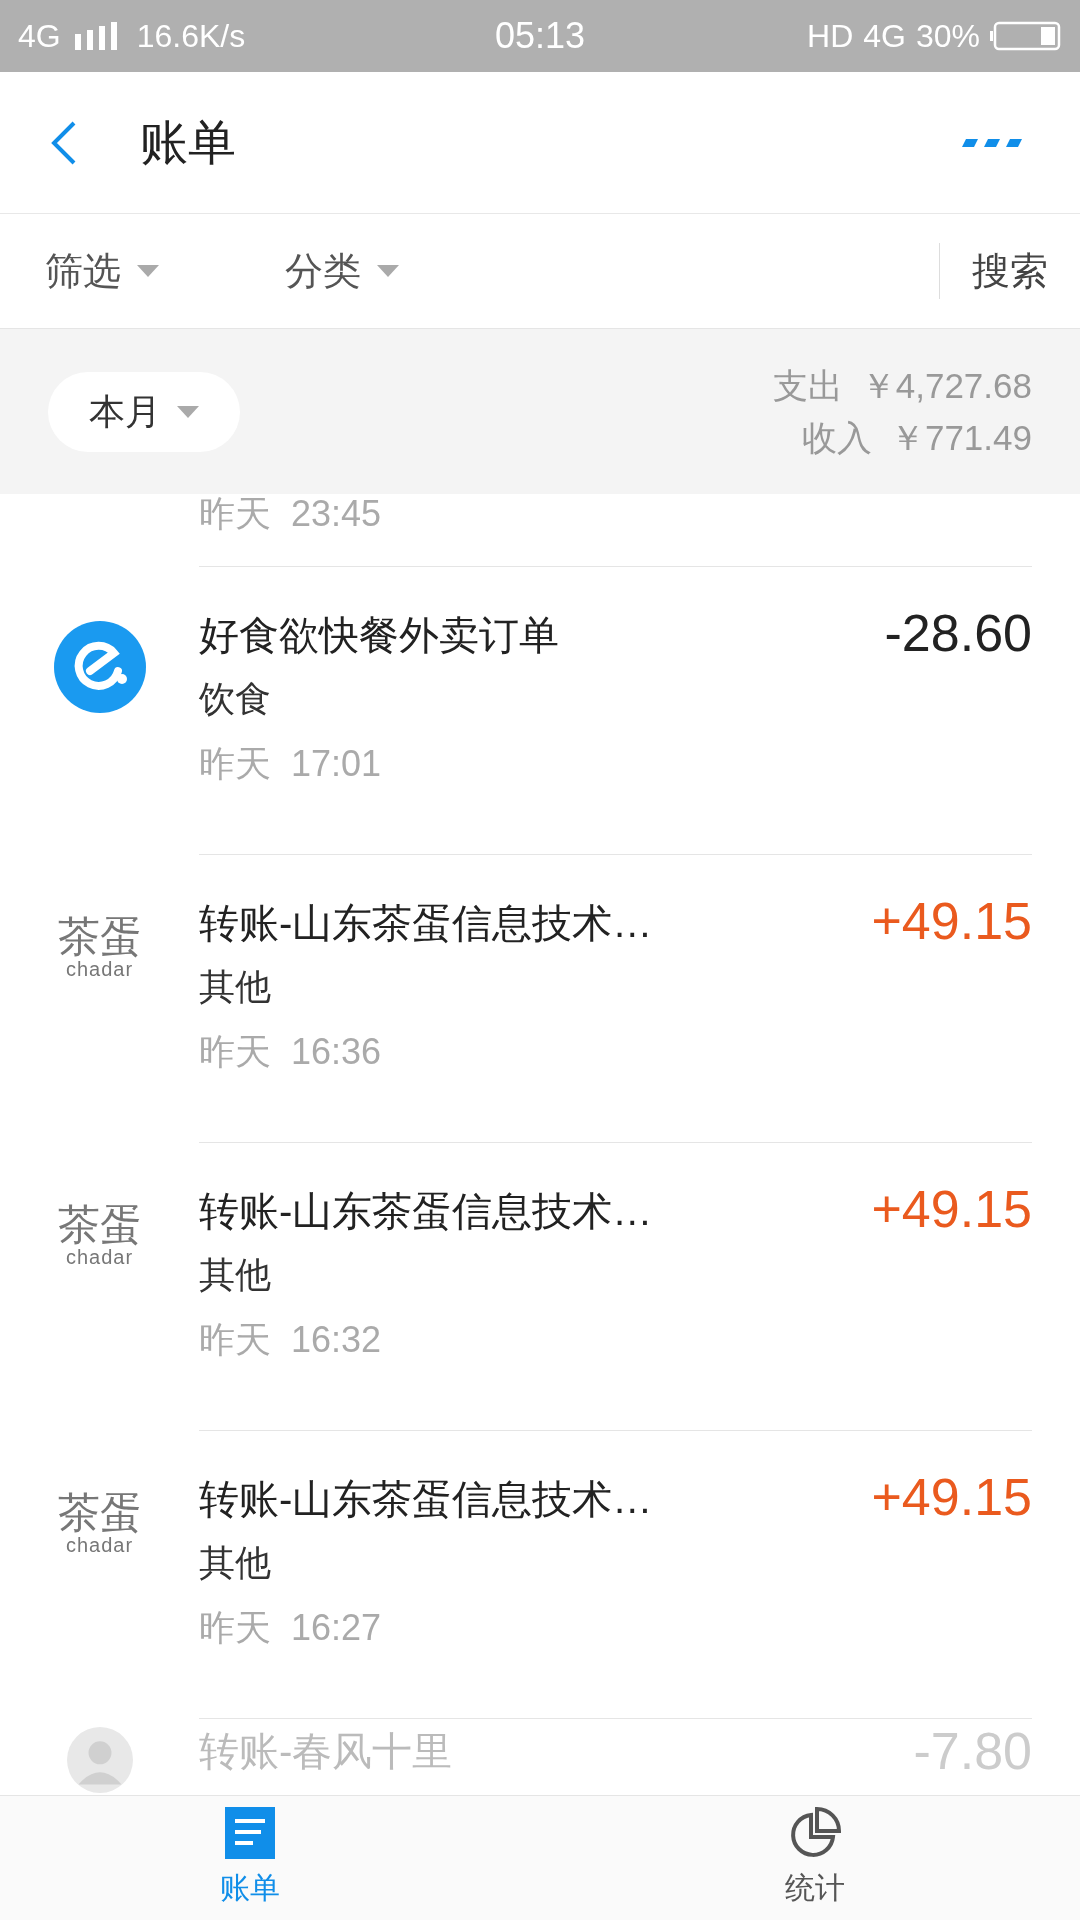 The image size is (1080, 1920). What do you see at coordinates (326, 1751) in the screenshot?
I see `transaction-title: 转账-春风十里` at bounding box center [326, 1751].